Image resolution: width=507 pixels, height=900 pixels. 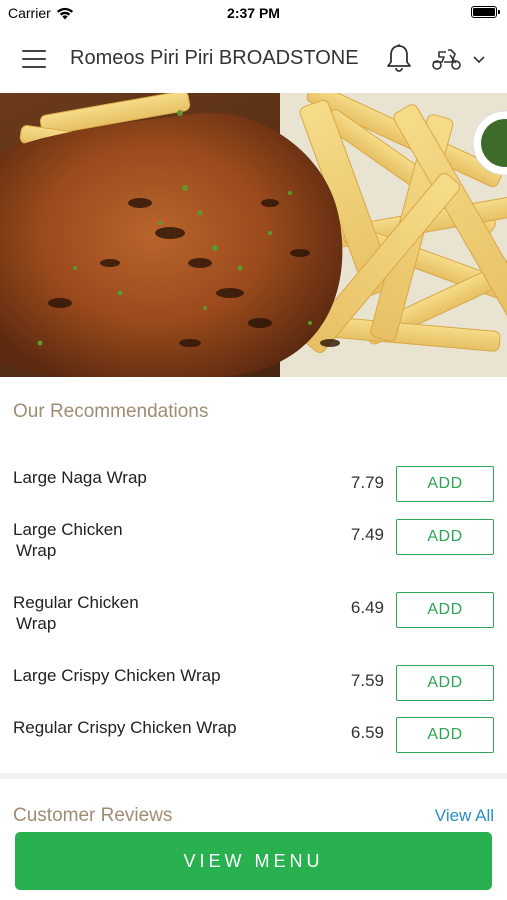 I want to click on item-price: 6.49, so click(x=367, y=607).